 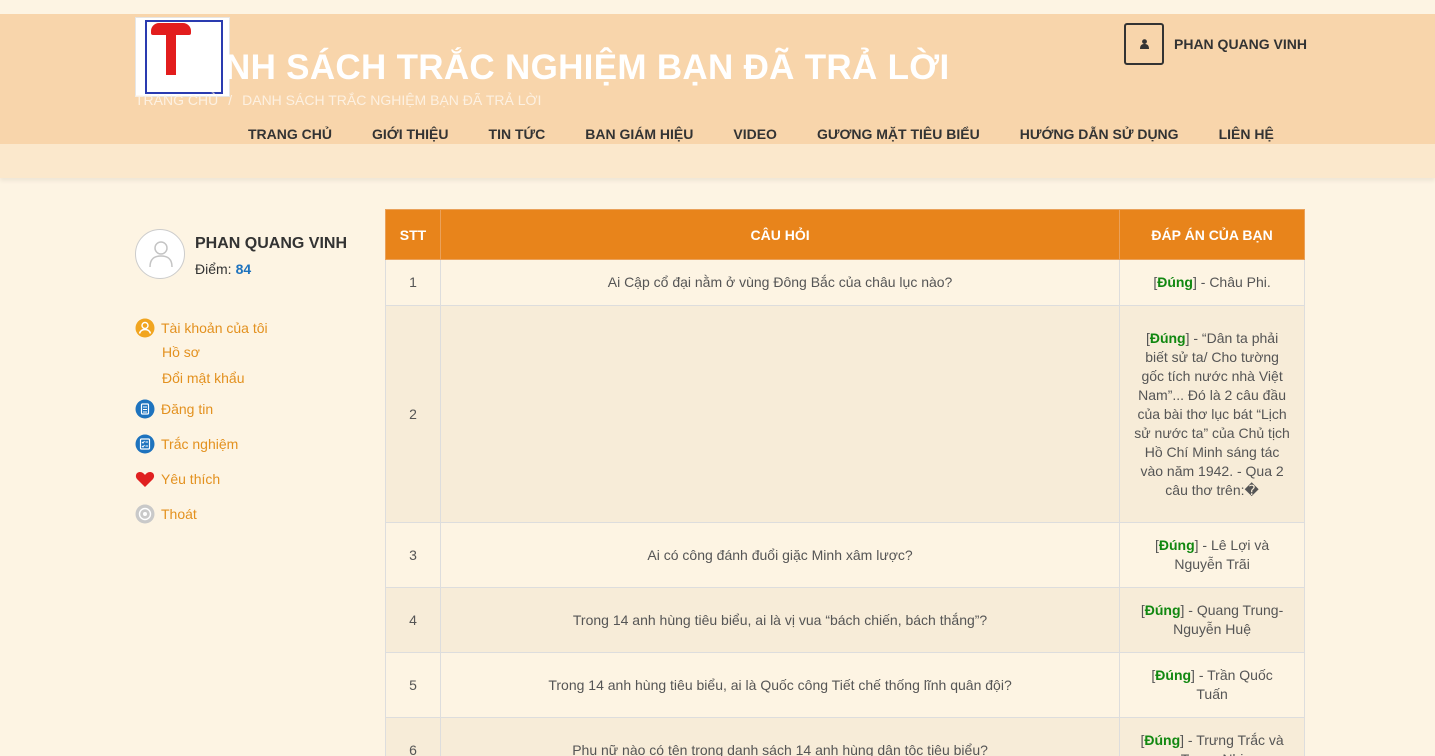 What do you see at coordinates (780, 234) in the screenshot?
I see `column-header-question: CÂU HỎI` at bounding box center [780, 234].